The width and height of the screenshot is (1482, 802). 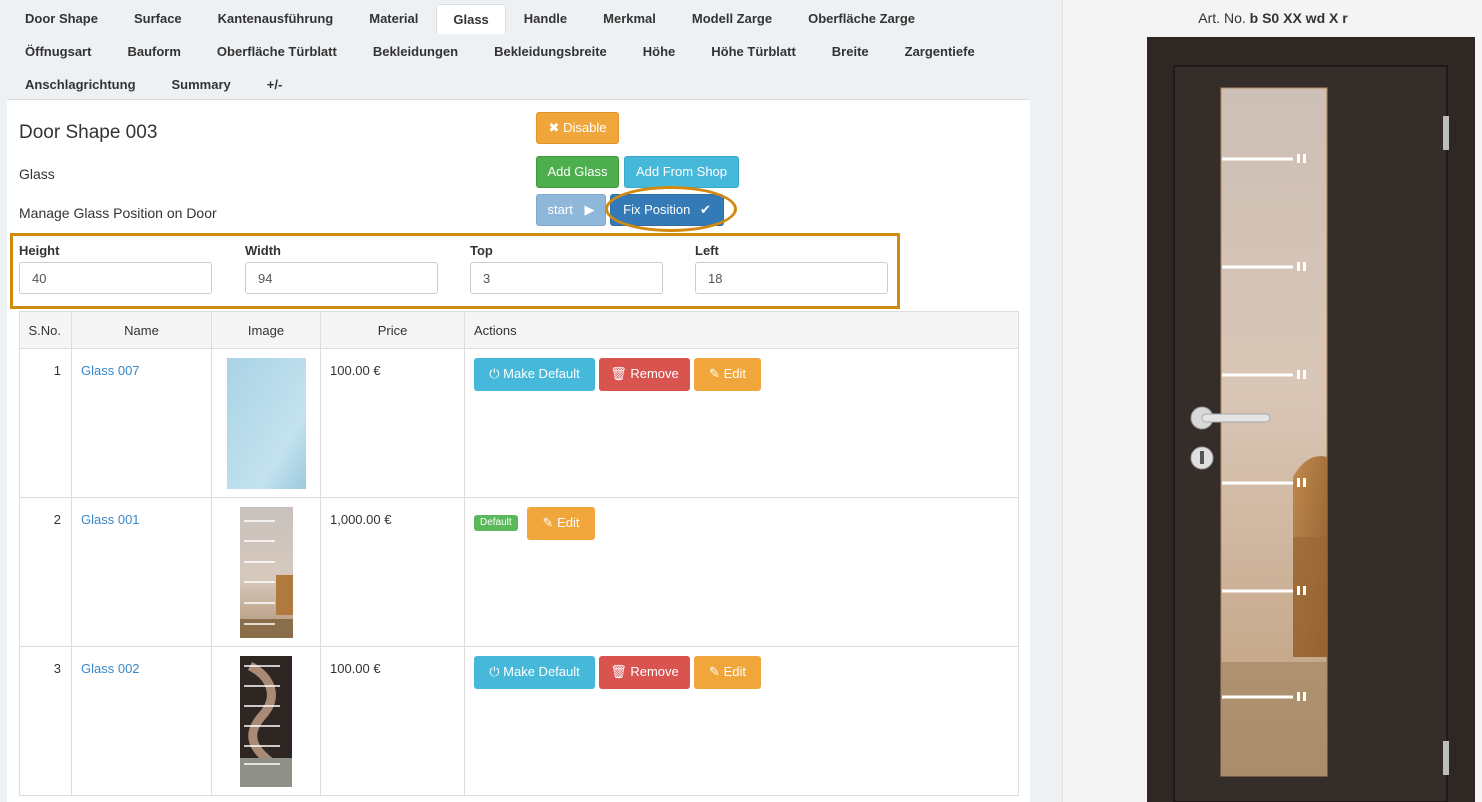 I want to click on width-label: Width, so click(x=263, y=250).